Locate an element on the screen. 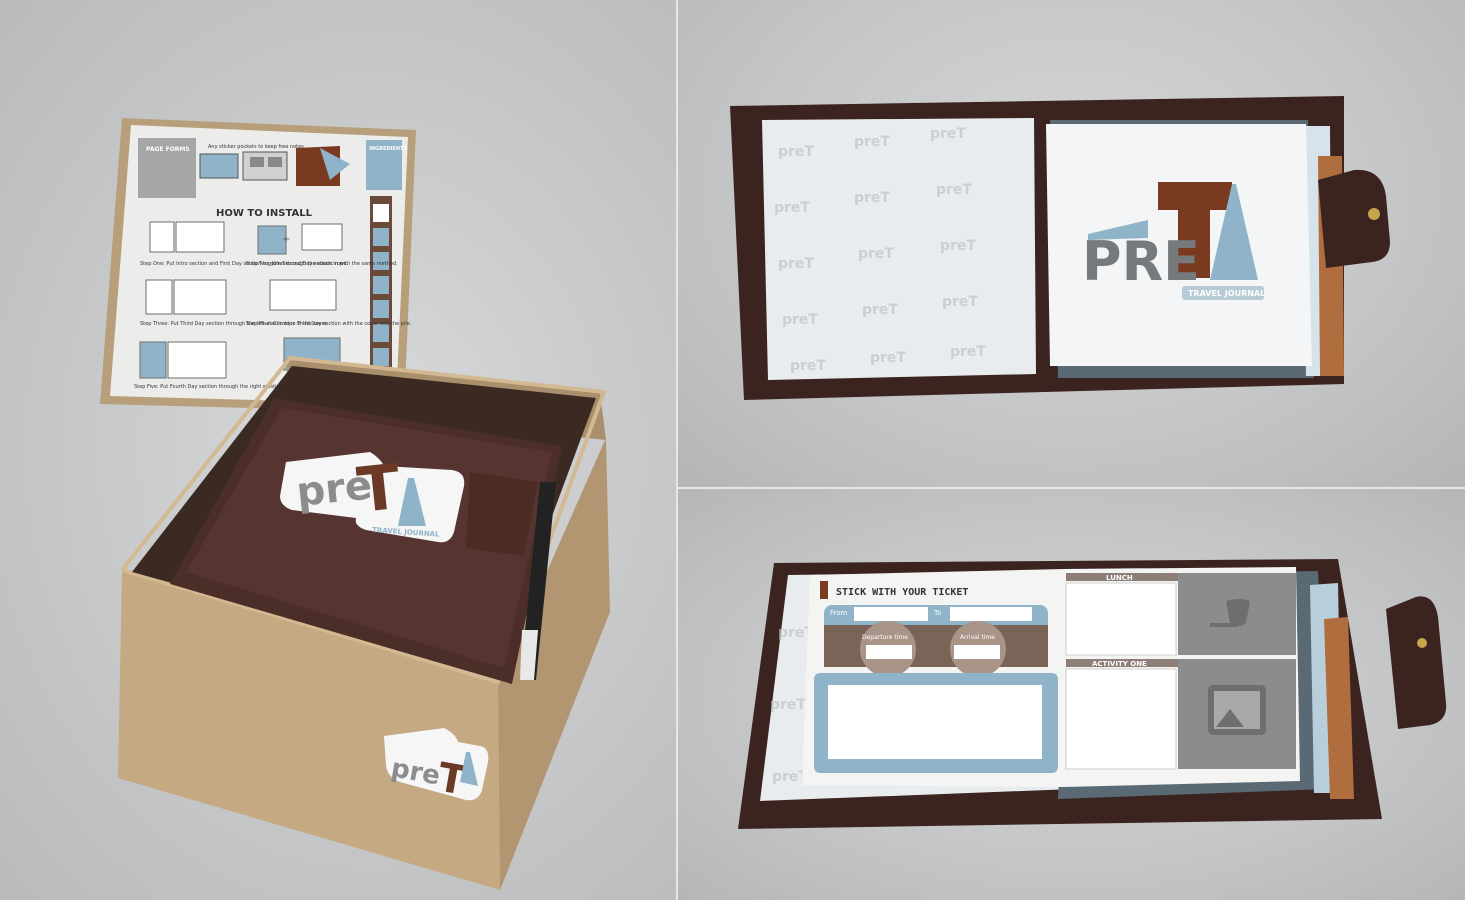 The width and height of the screenshot is (1465, 900). departure-label: Departure time is located at coordinates (885, 637).